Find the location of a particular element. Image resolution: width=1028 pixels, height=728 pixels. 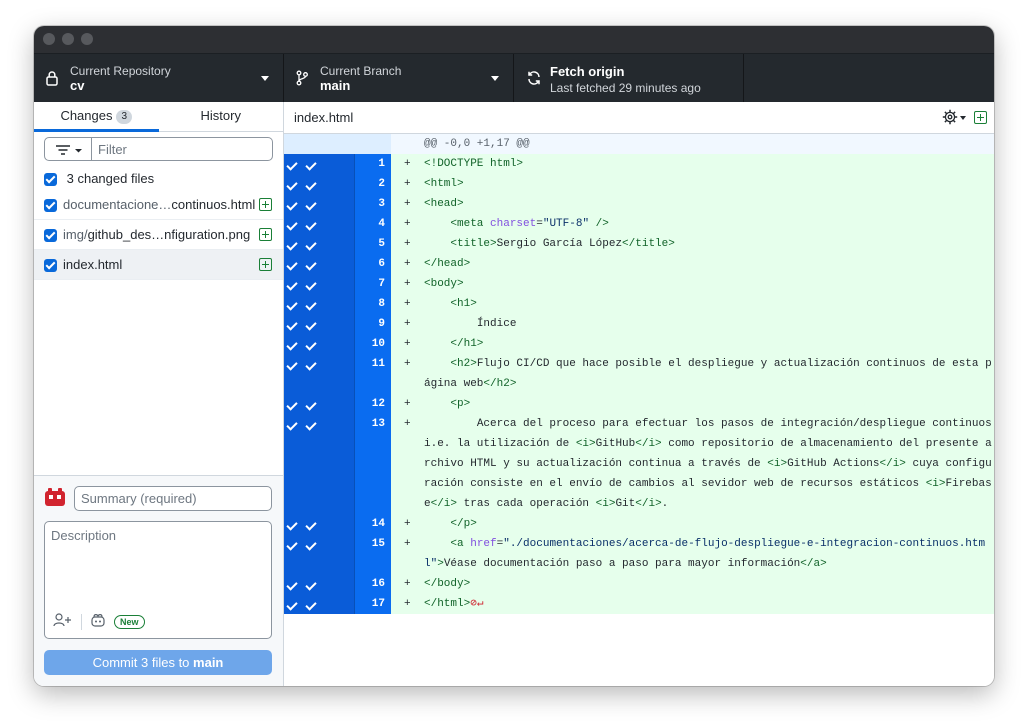

code-text: = is located at coordinates (539, 224).